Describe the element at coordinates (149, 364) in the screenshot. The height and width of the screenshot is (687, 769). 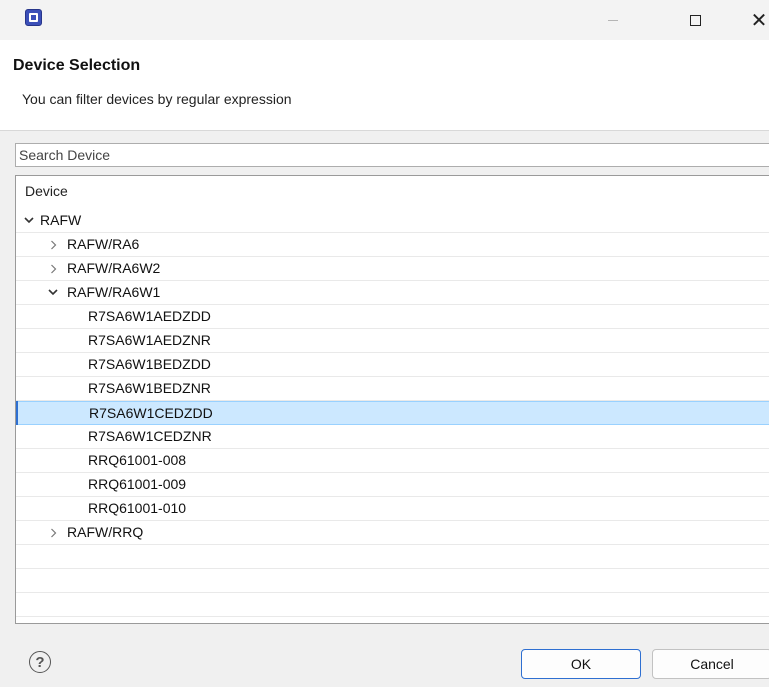
I see `tree-row-label: R7SA6W1BEDZDD` at that location.